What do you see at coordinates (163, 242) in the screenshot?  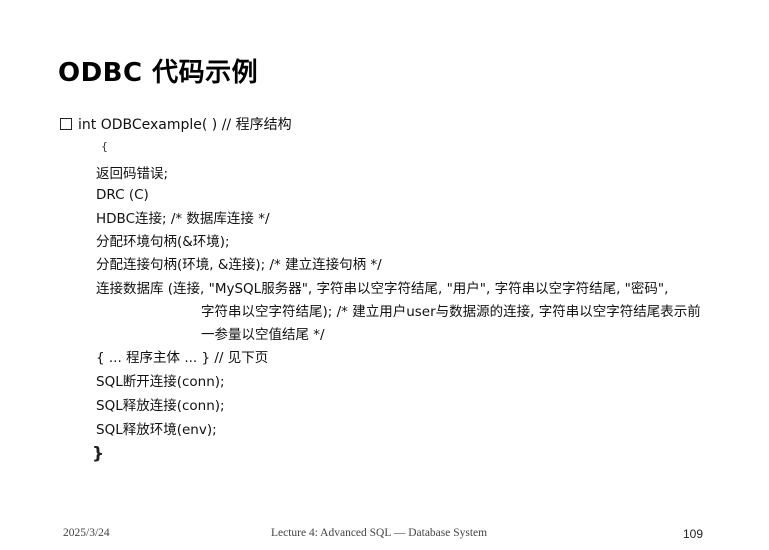 I see `code-line: 分配环境句柄(&环境);` at bounding box center [163, 242].